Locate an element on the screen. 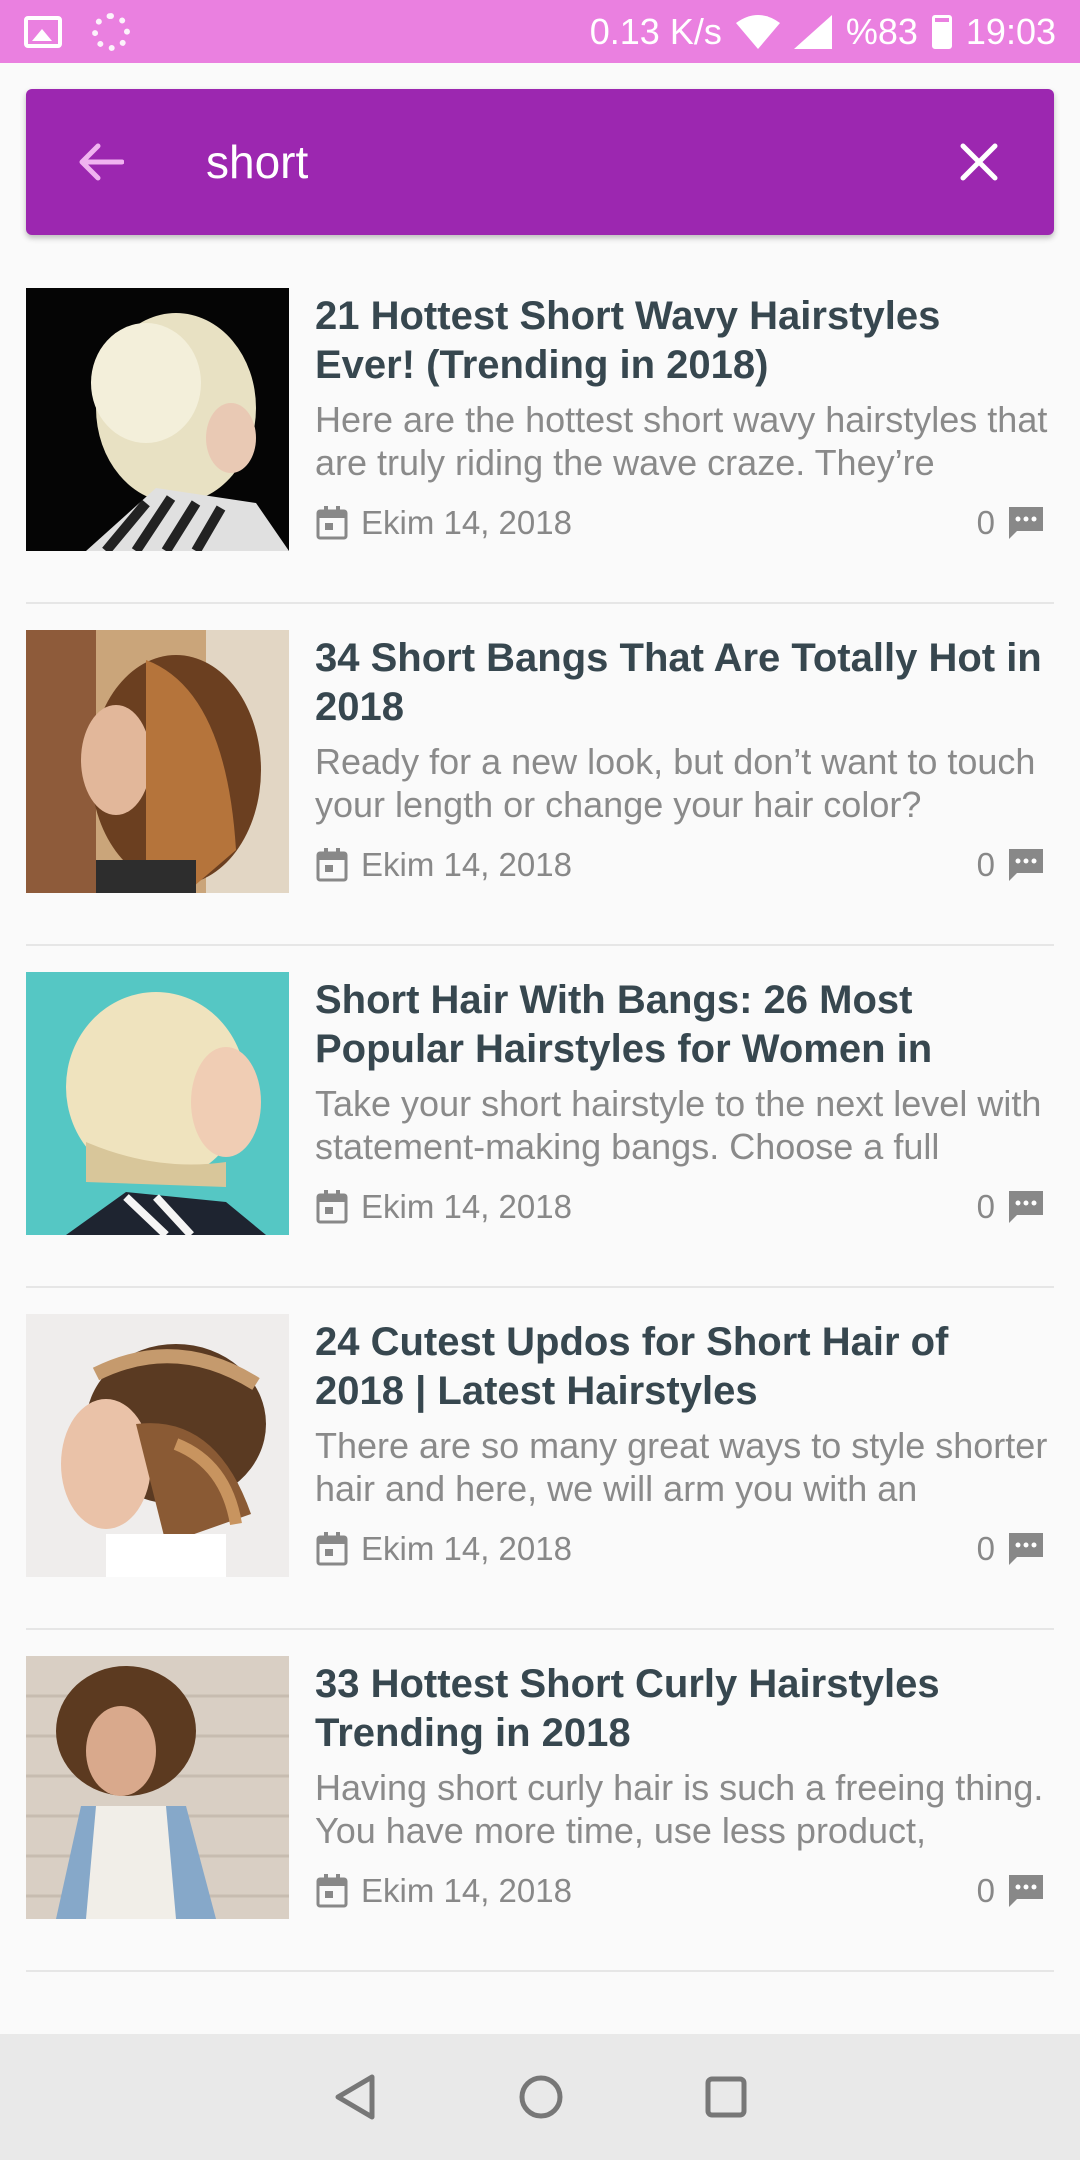  search-input: short is located at coordinates (540, 162).